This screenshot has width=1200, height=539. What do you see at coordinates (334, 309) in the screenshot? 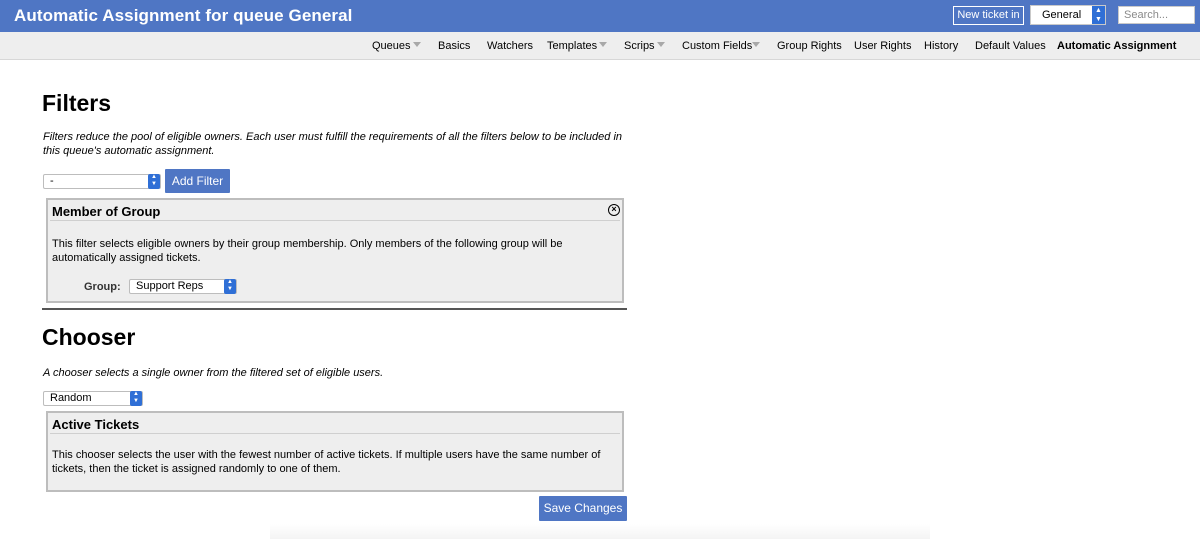
I see `section-divider` at bounding box center [334, 309].